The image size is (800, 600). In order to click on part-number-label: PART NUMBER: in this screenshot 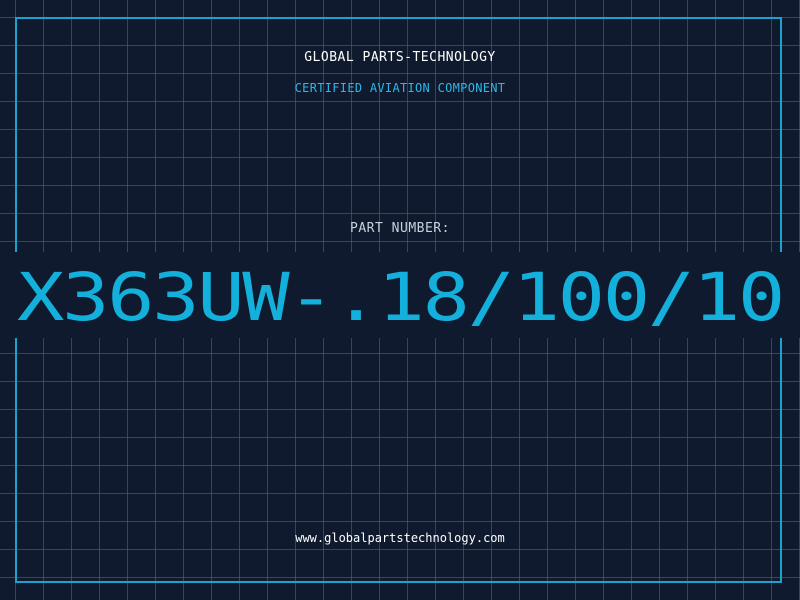, I will do `click(400, 228)`.